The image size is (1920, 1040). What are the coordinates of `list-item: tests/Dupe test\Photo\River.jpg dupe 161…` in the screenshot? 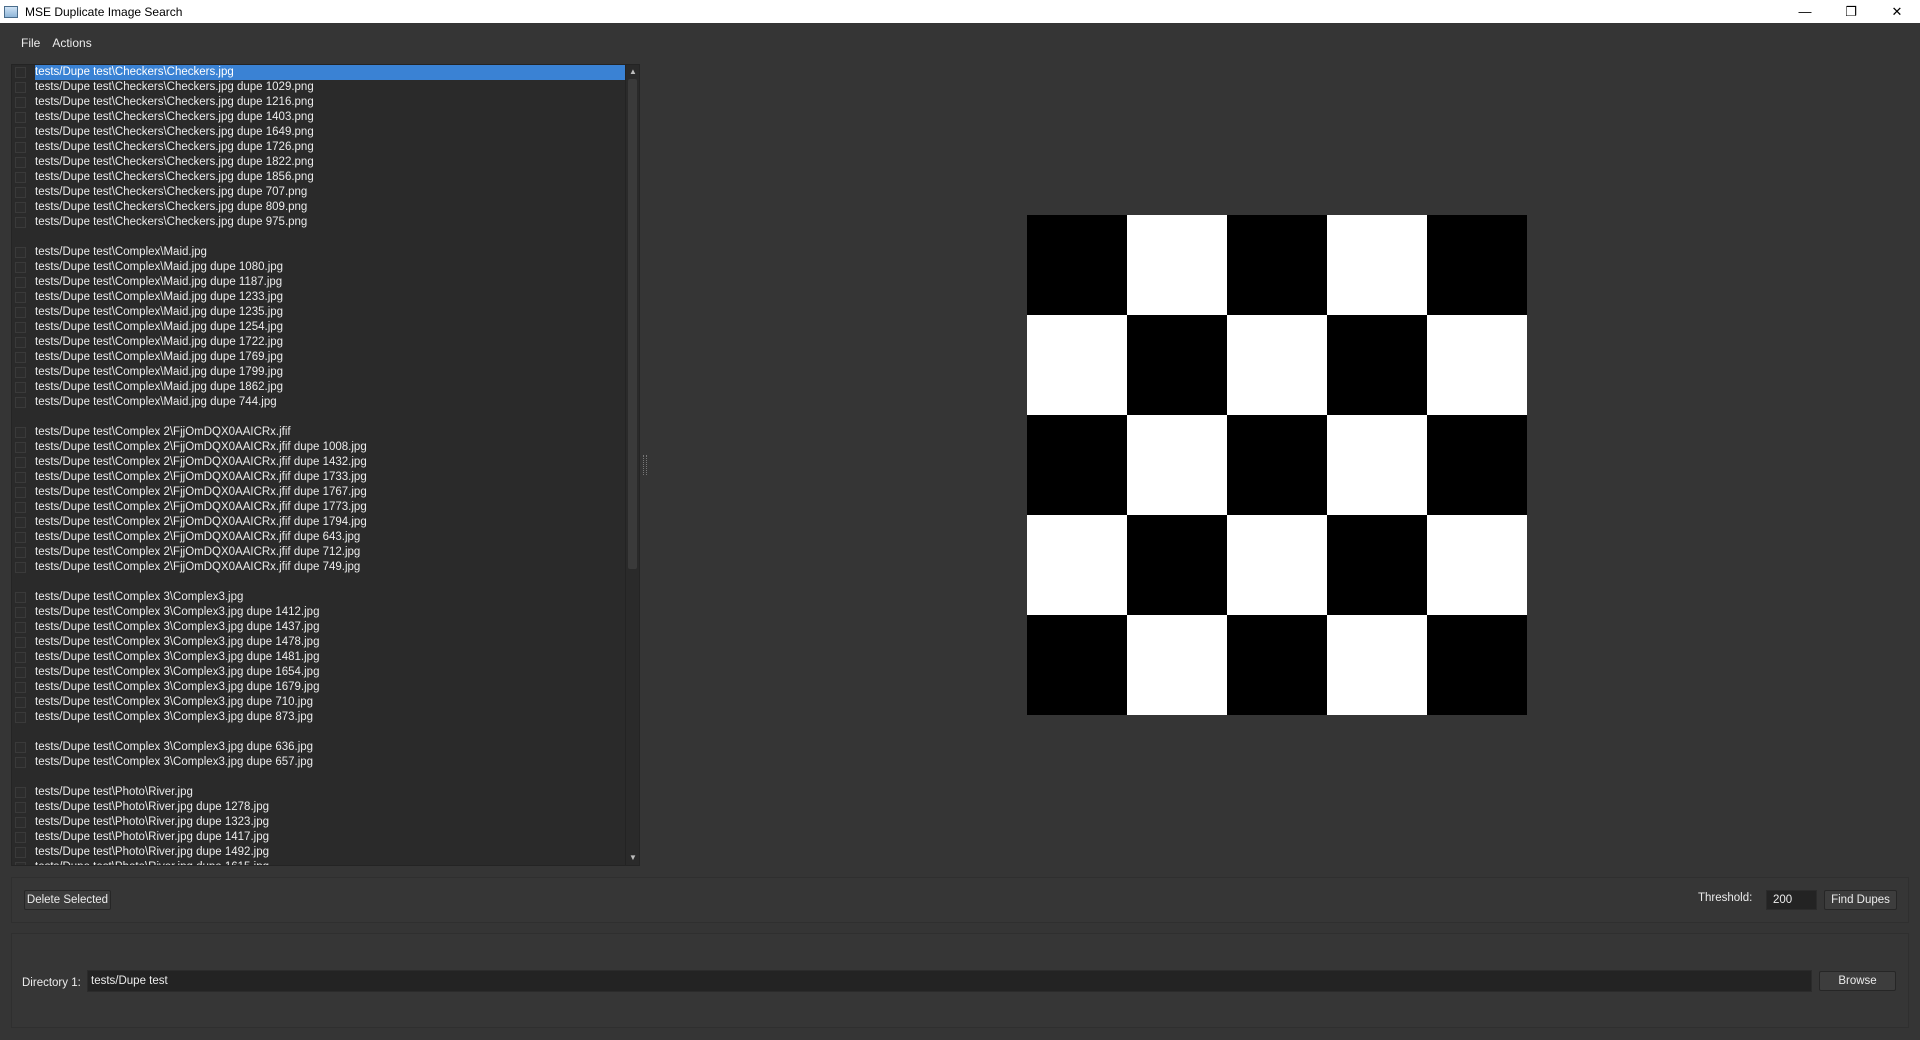 It's located at (319, 862).